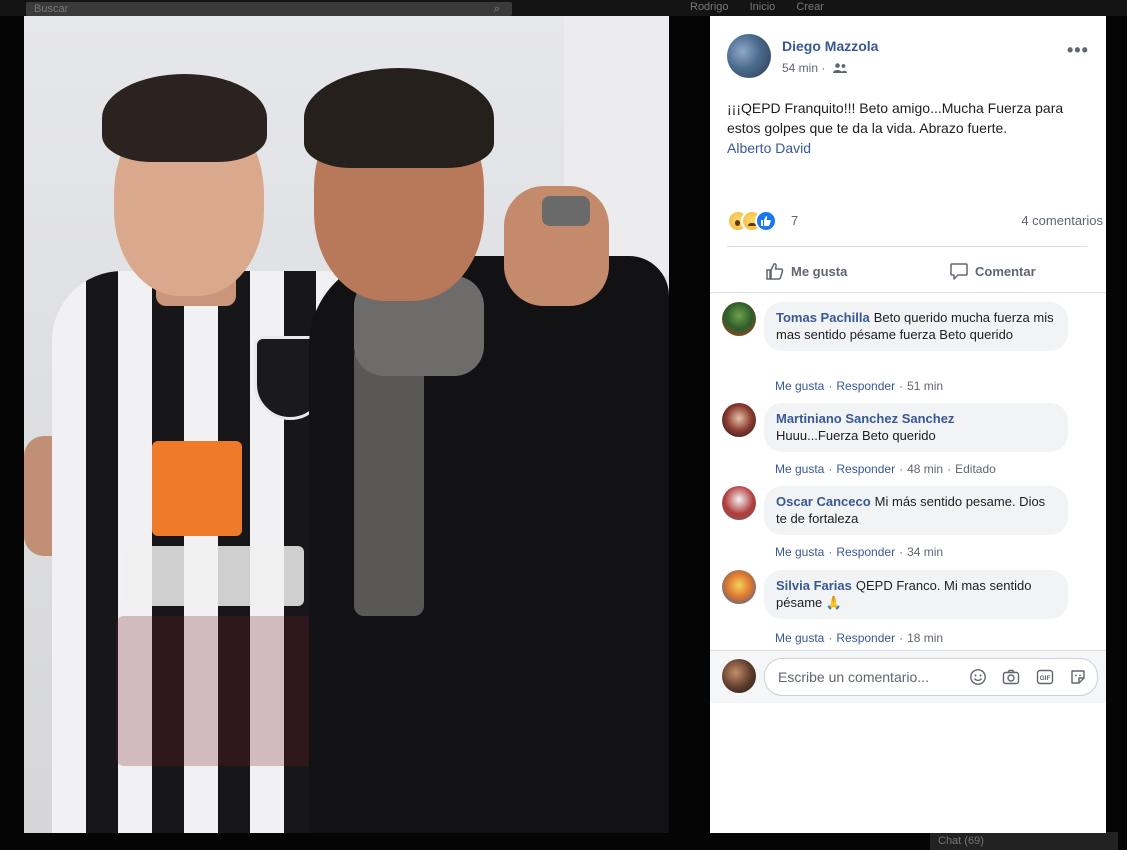  I want to click on commenter-name: Martiniano Sanchez Sanchez, so click(865, 418).